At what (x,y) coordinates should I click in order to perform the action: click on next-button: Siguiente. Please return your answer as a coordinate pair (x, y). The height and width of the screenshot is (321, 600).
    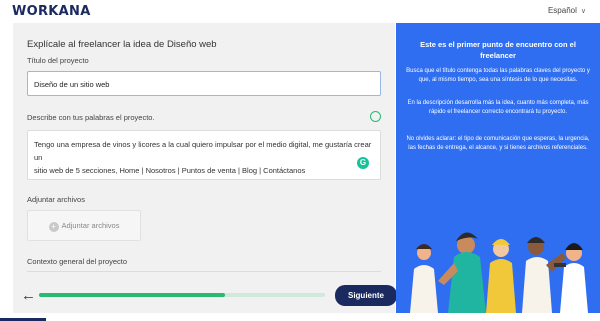
    Looking at the image, I should click on (366, 295).